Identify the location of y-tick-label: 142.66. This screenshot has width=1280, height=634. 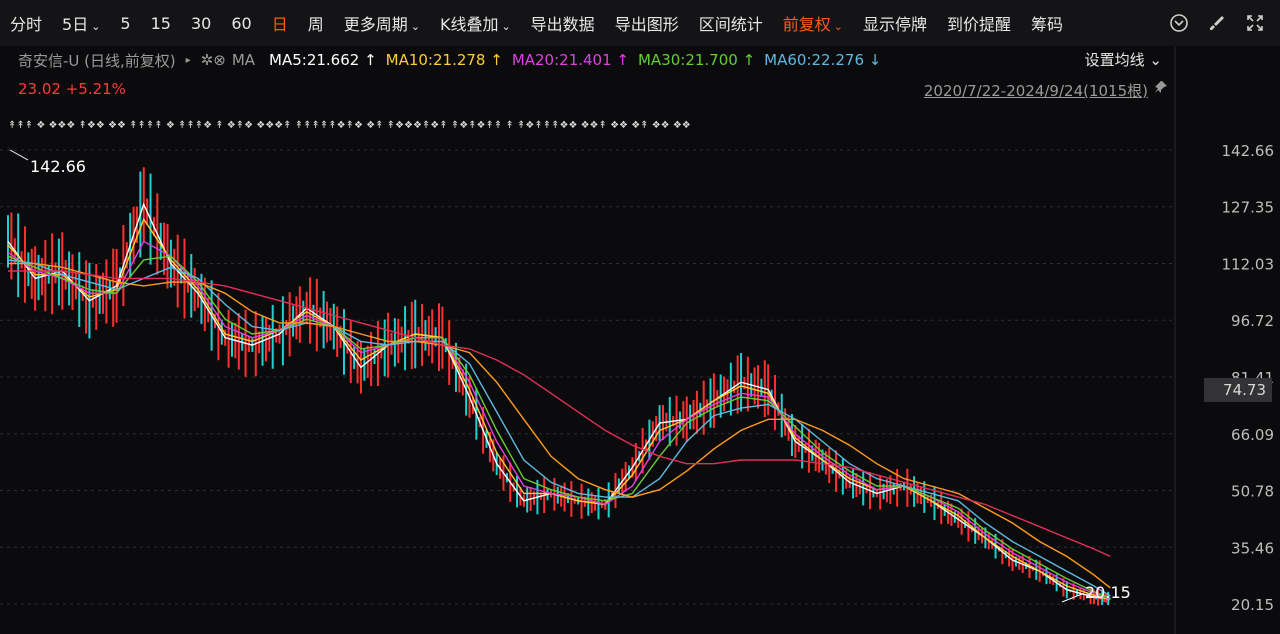
(1248, 151).